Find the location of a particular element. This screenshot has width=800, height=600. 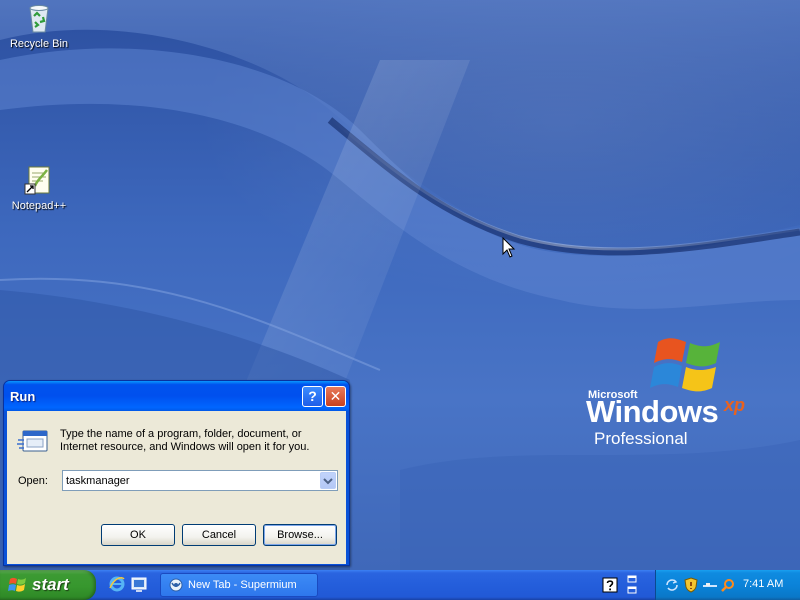

taskbar-button-label: New Tab - Supermium is located at coordinates (242, 585).